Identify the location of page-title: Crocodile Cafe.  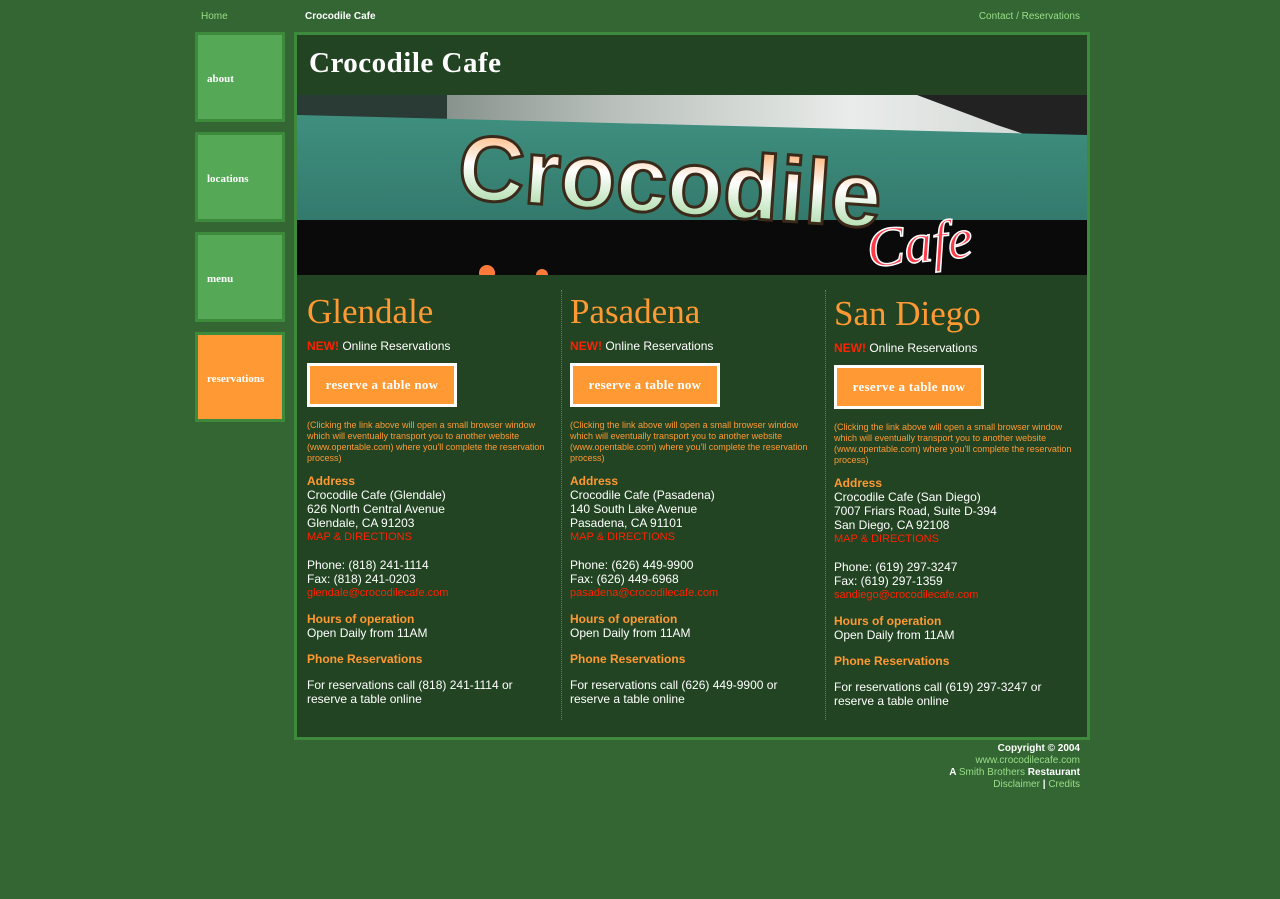
(405, 63).